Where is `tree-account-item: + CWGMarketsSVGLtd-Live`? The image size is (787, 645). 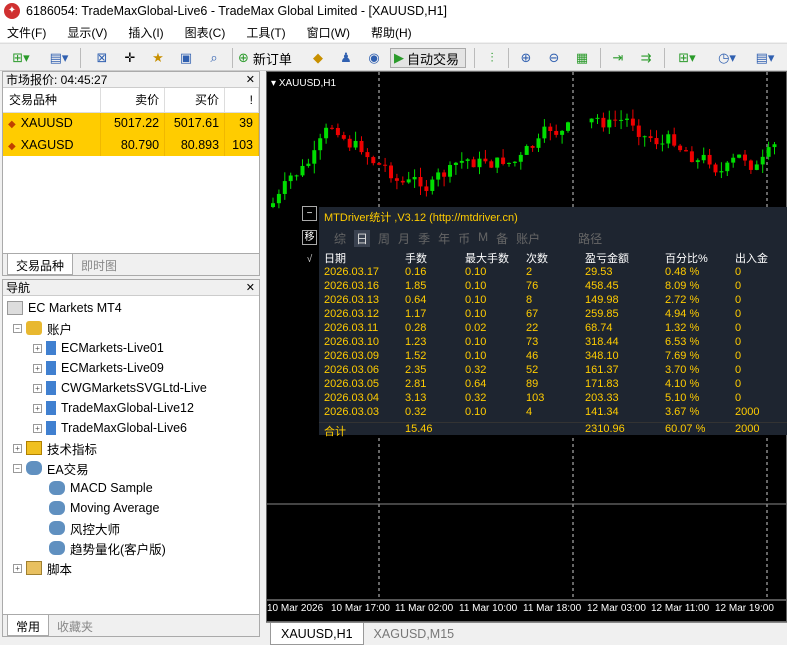 tree-account-item: + CWGMarketsSVGLtd-Live is located at coordinates (120, 388).